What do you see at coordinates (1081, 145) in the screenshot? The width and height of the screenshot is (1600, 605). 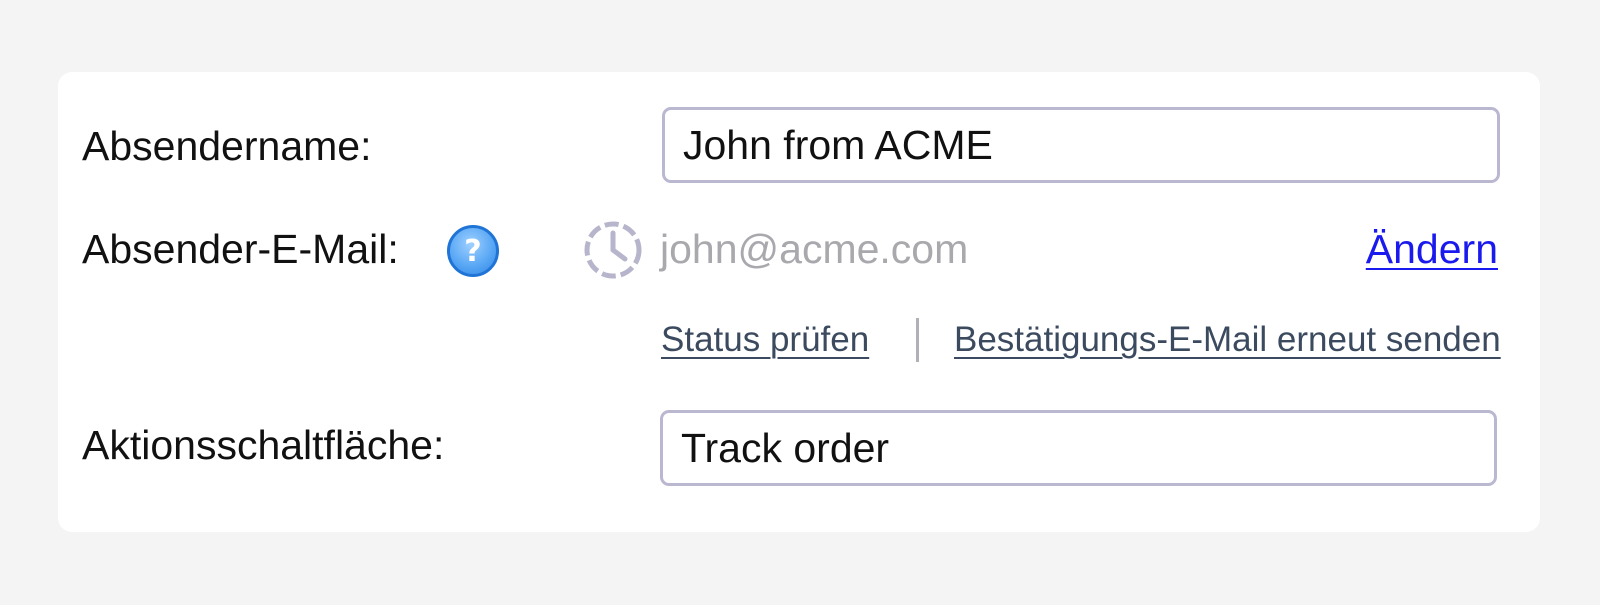 I see `sender-name-input` at bounding box center [1081, 145].